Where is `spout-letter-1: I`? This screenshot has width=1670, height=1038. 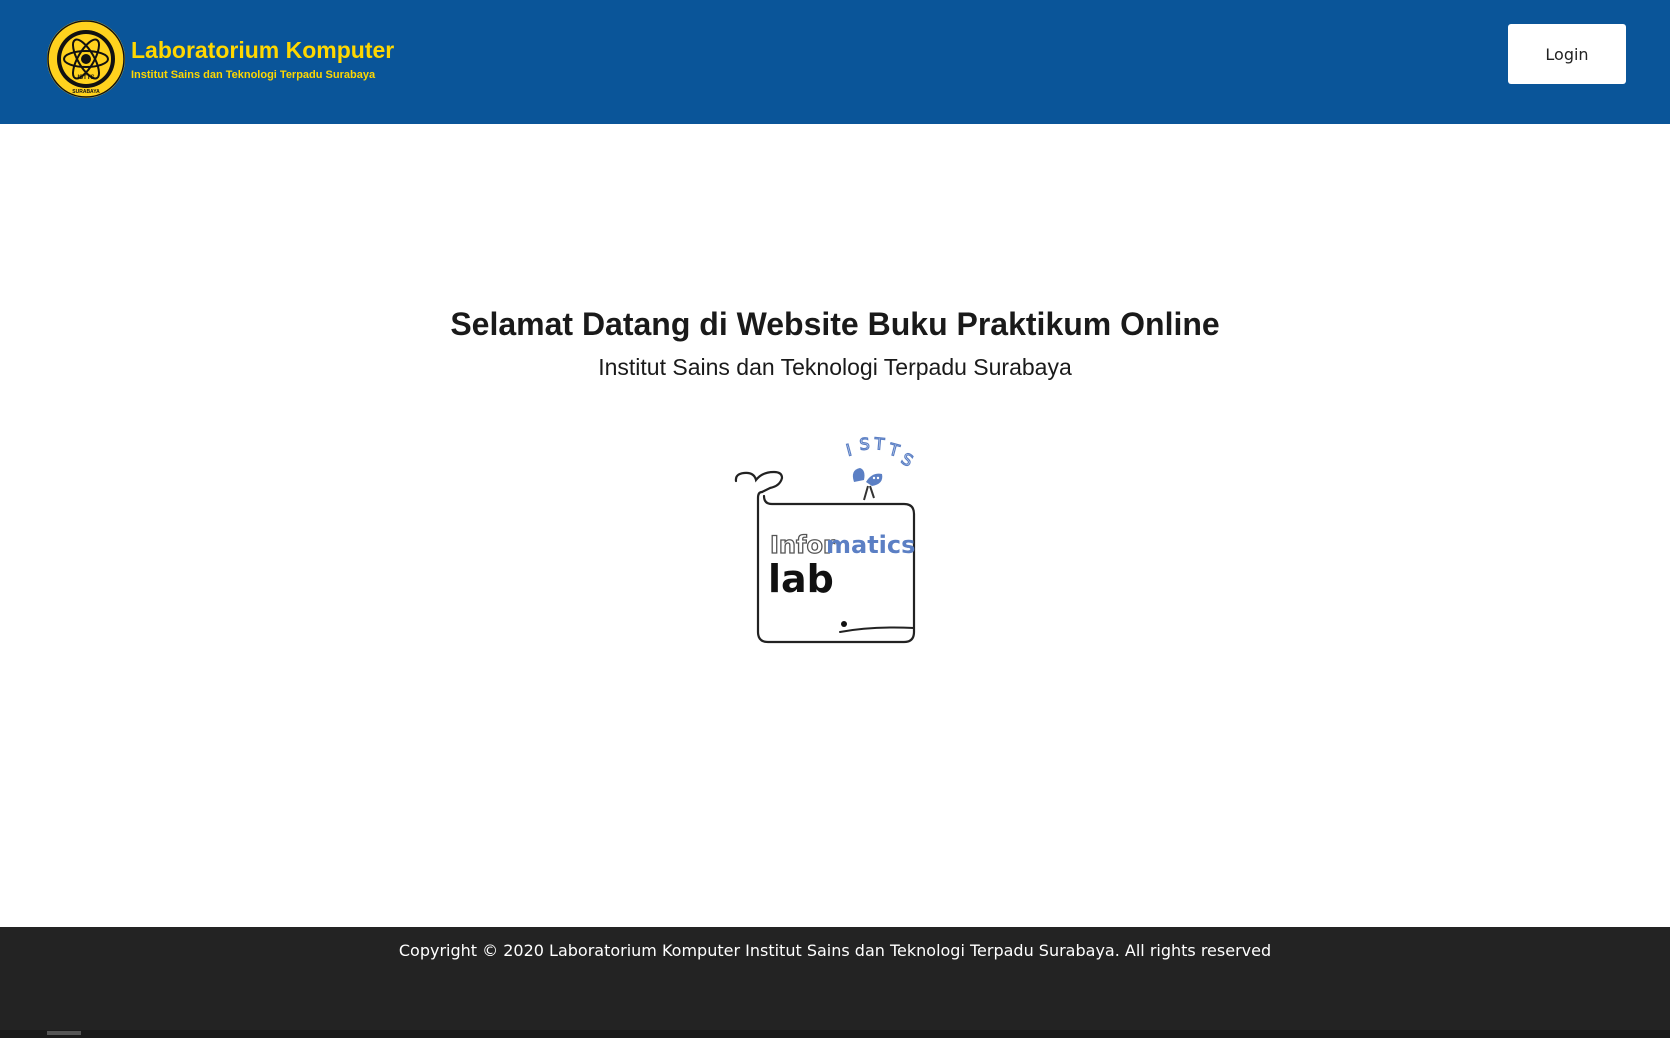 spout-letter-1: I is located at coordinates (848, 450).